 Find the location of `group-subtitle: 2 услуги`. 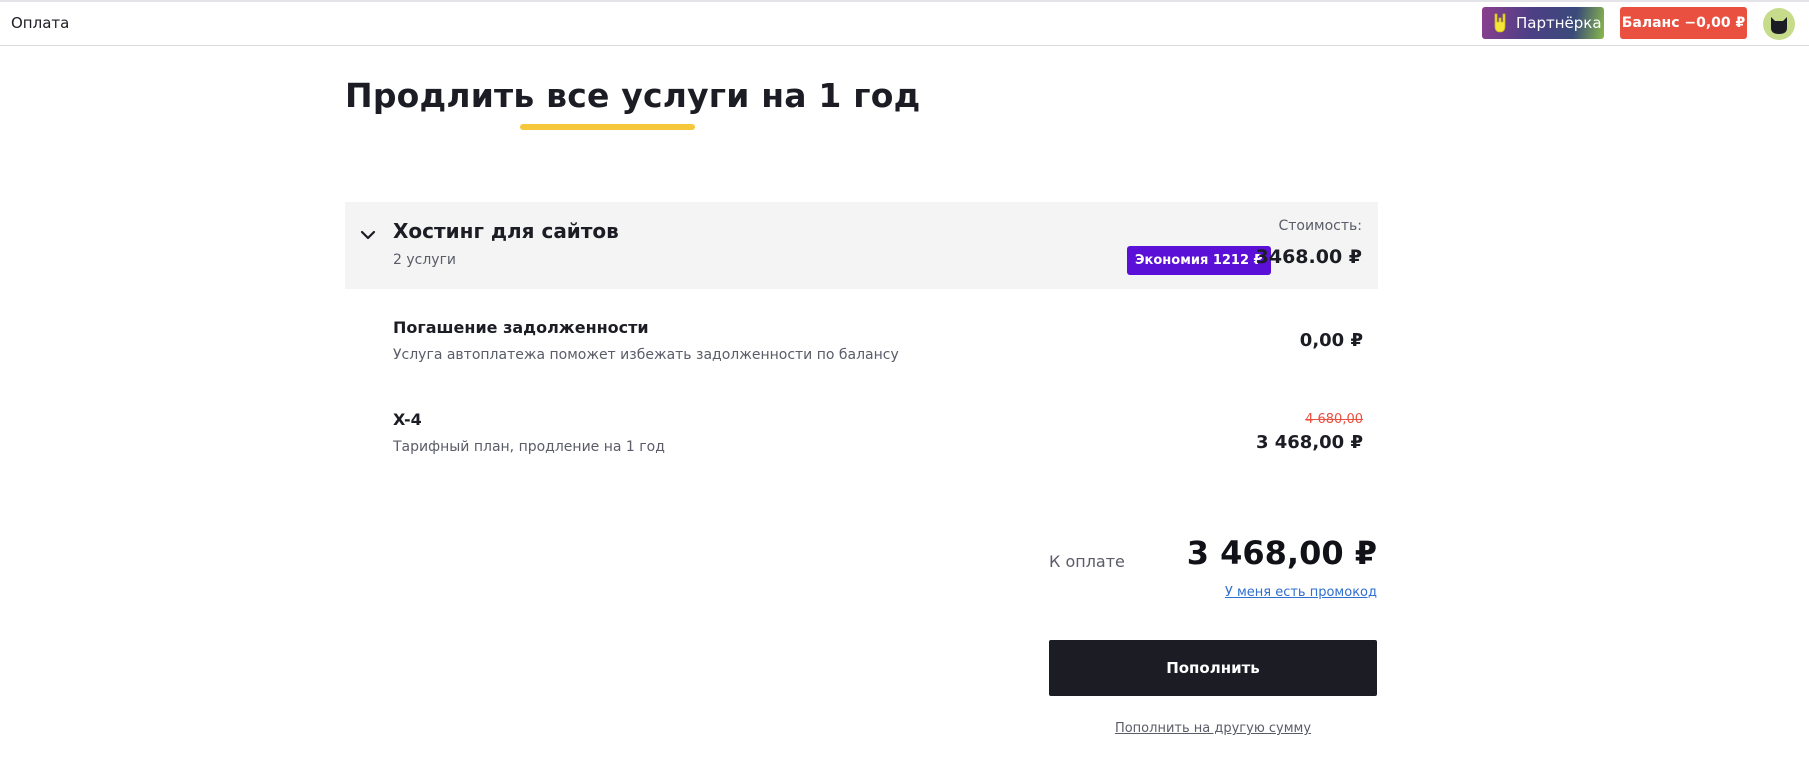

group-subtitle: 2 услуги is located at coordinates (425, 260).